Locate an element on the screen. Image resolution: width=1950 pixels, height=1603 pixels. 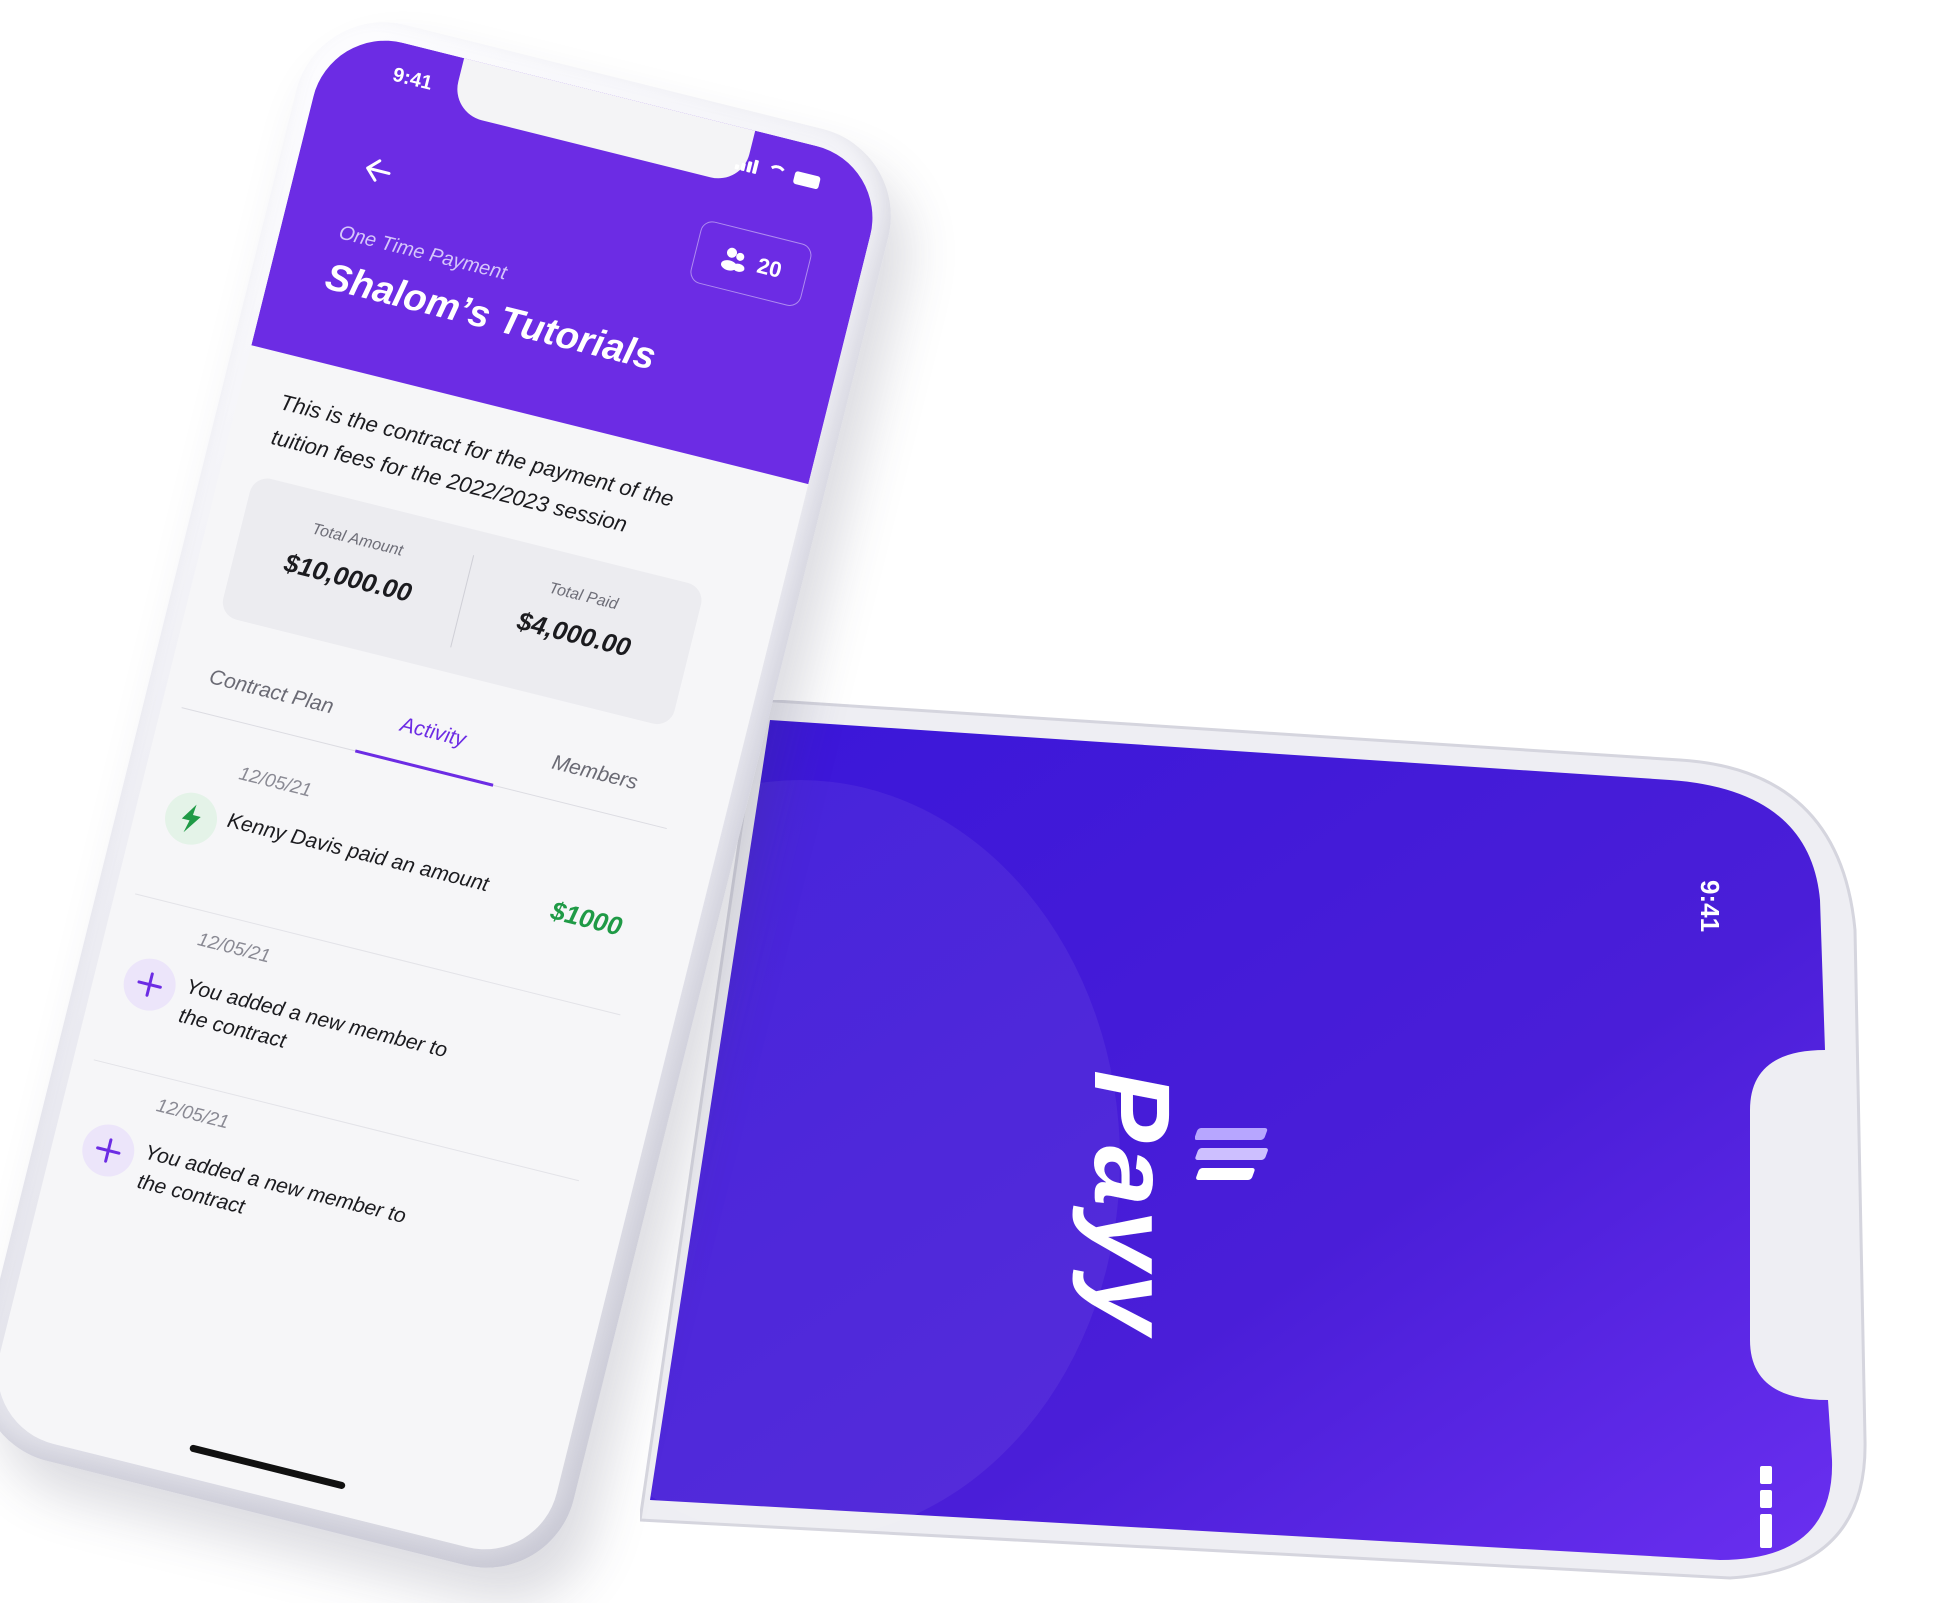
tab-contract-plan: Contract Plan is located at coordinates (270, 699).